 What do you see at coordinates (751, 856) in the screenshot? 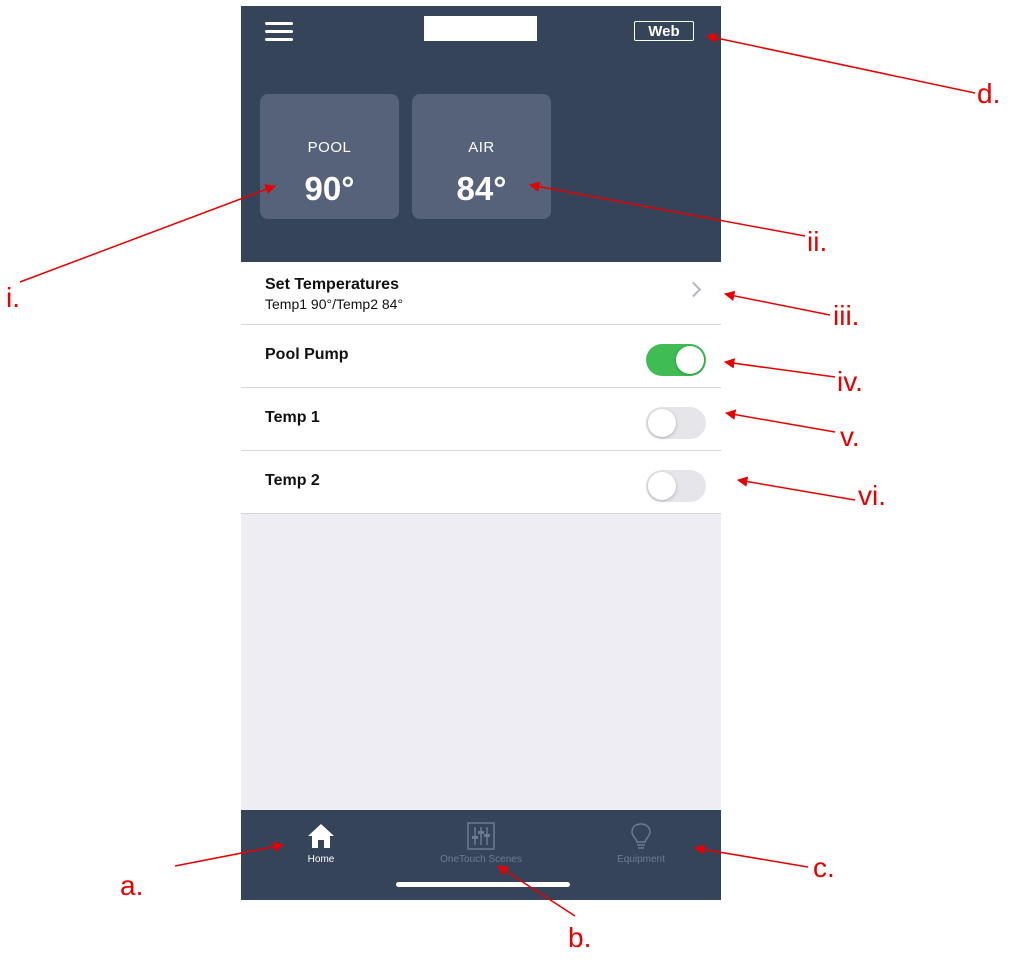
I see `arrow-c` at bounding box center [751, 856].